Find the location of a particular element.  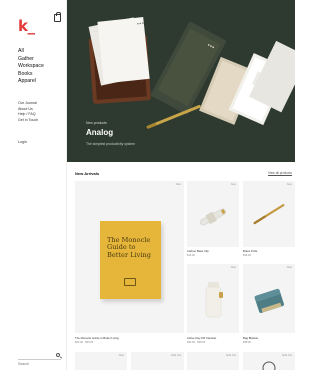

book-seal-icon is located at coordinates (130, 282).